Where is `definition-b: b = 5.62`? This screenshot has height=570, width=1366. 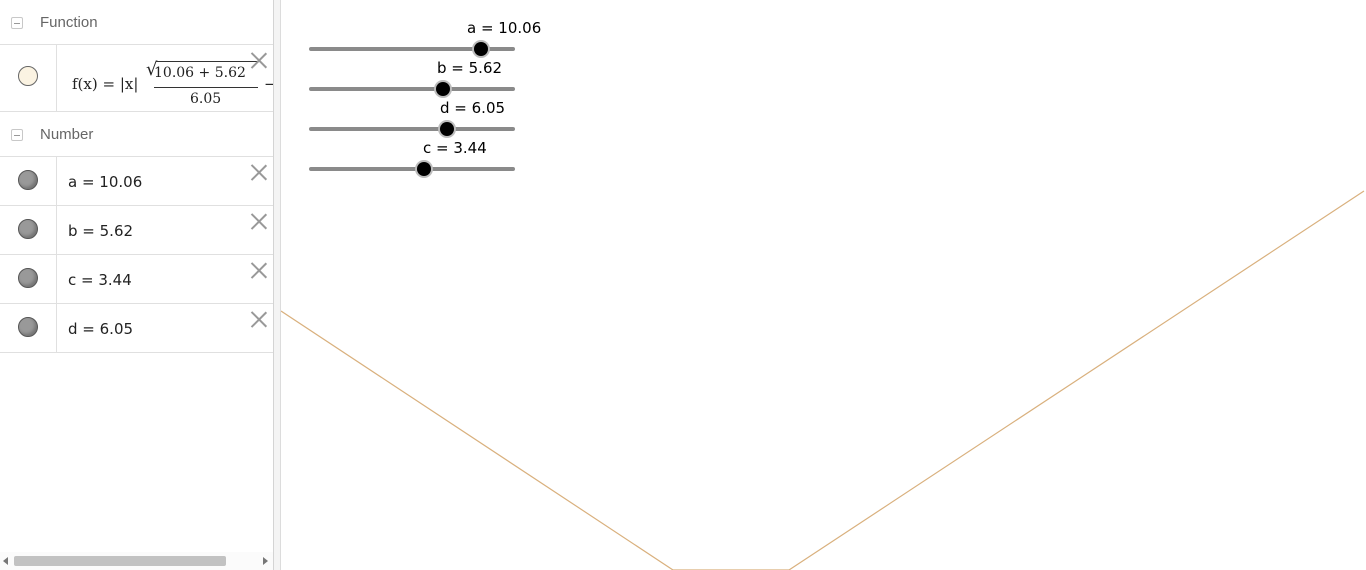
definition-b: b = 5.62 is located at coordinates (100, 231).